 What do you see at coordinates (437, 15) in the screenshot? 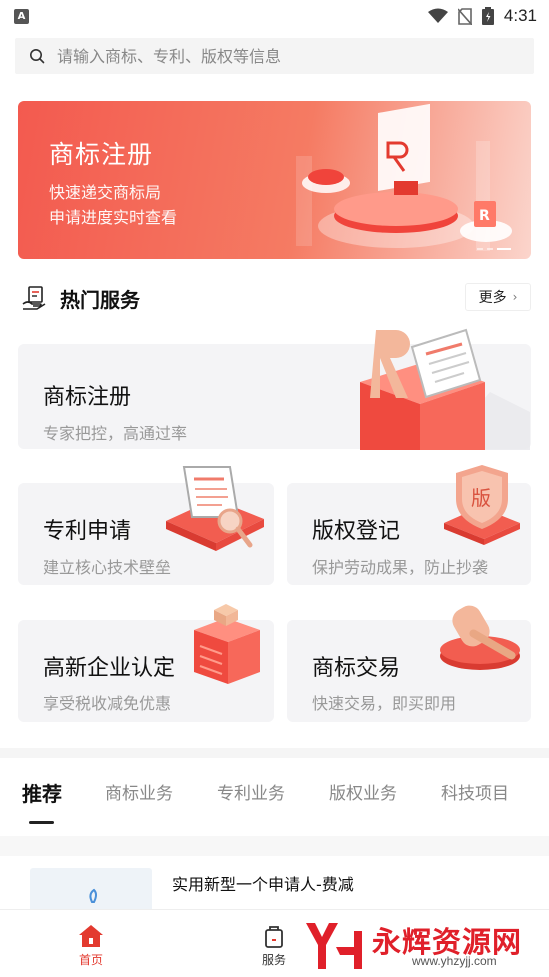
I see `wifi-icon` at bounding box center [437, 15].